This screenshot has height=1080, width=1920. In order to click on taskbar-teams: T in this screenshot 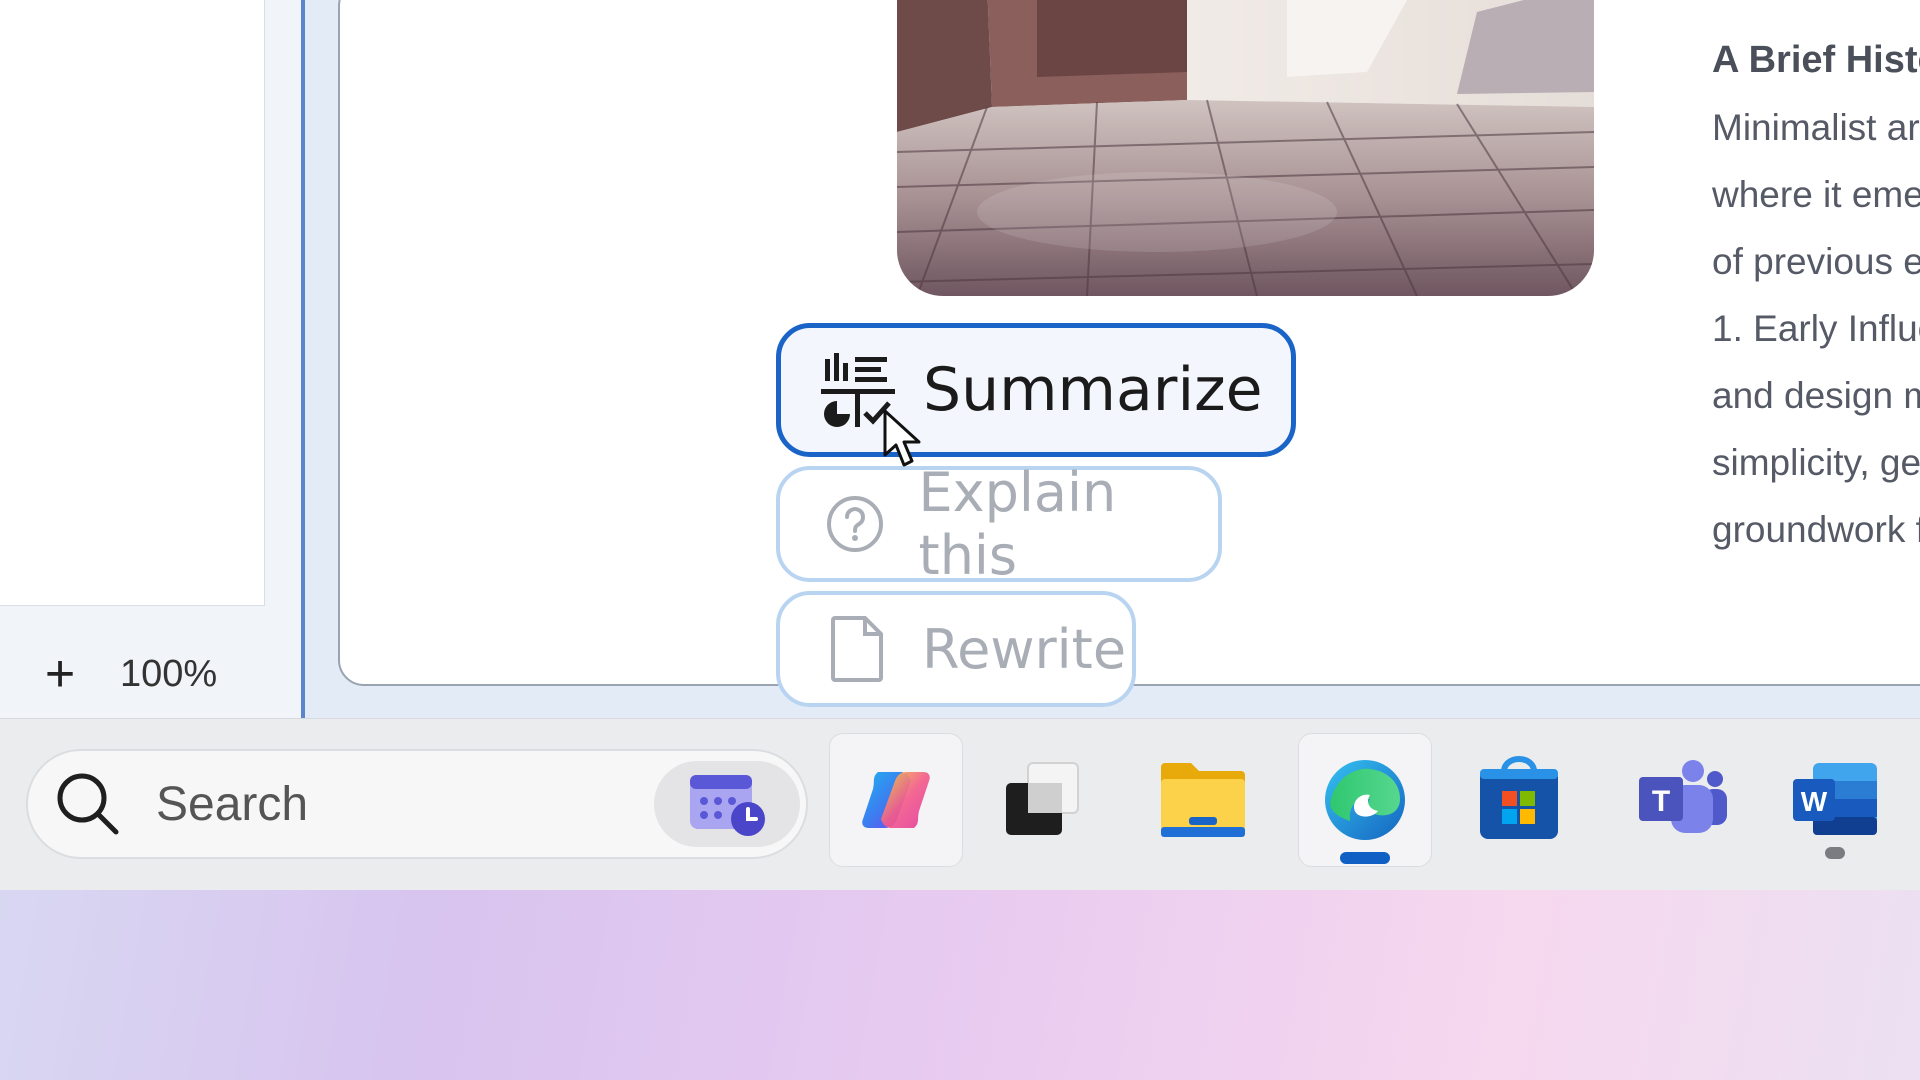, I will do `click(1681, 800)`.